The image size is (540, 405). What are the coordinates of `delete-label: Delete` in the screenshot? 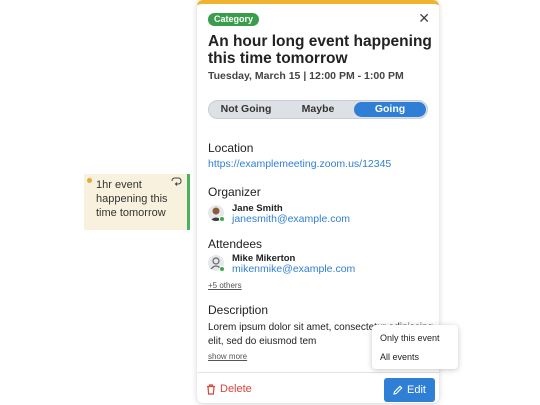 It's located at (236, 389).